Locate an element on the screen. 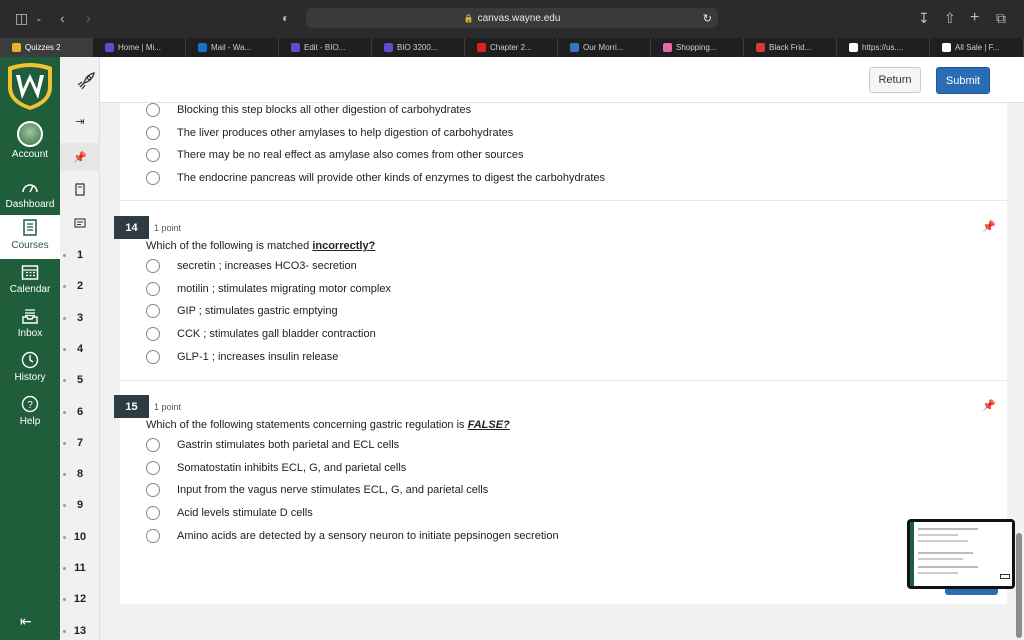 The image size is (1024, 640). share-icon: ⇧ is located at coordinates (950, 18).